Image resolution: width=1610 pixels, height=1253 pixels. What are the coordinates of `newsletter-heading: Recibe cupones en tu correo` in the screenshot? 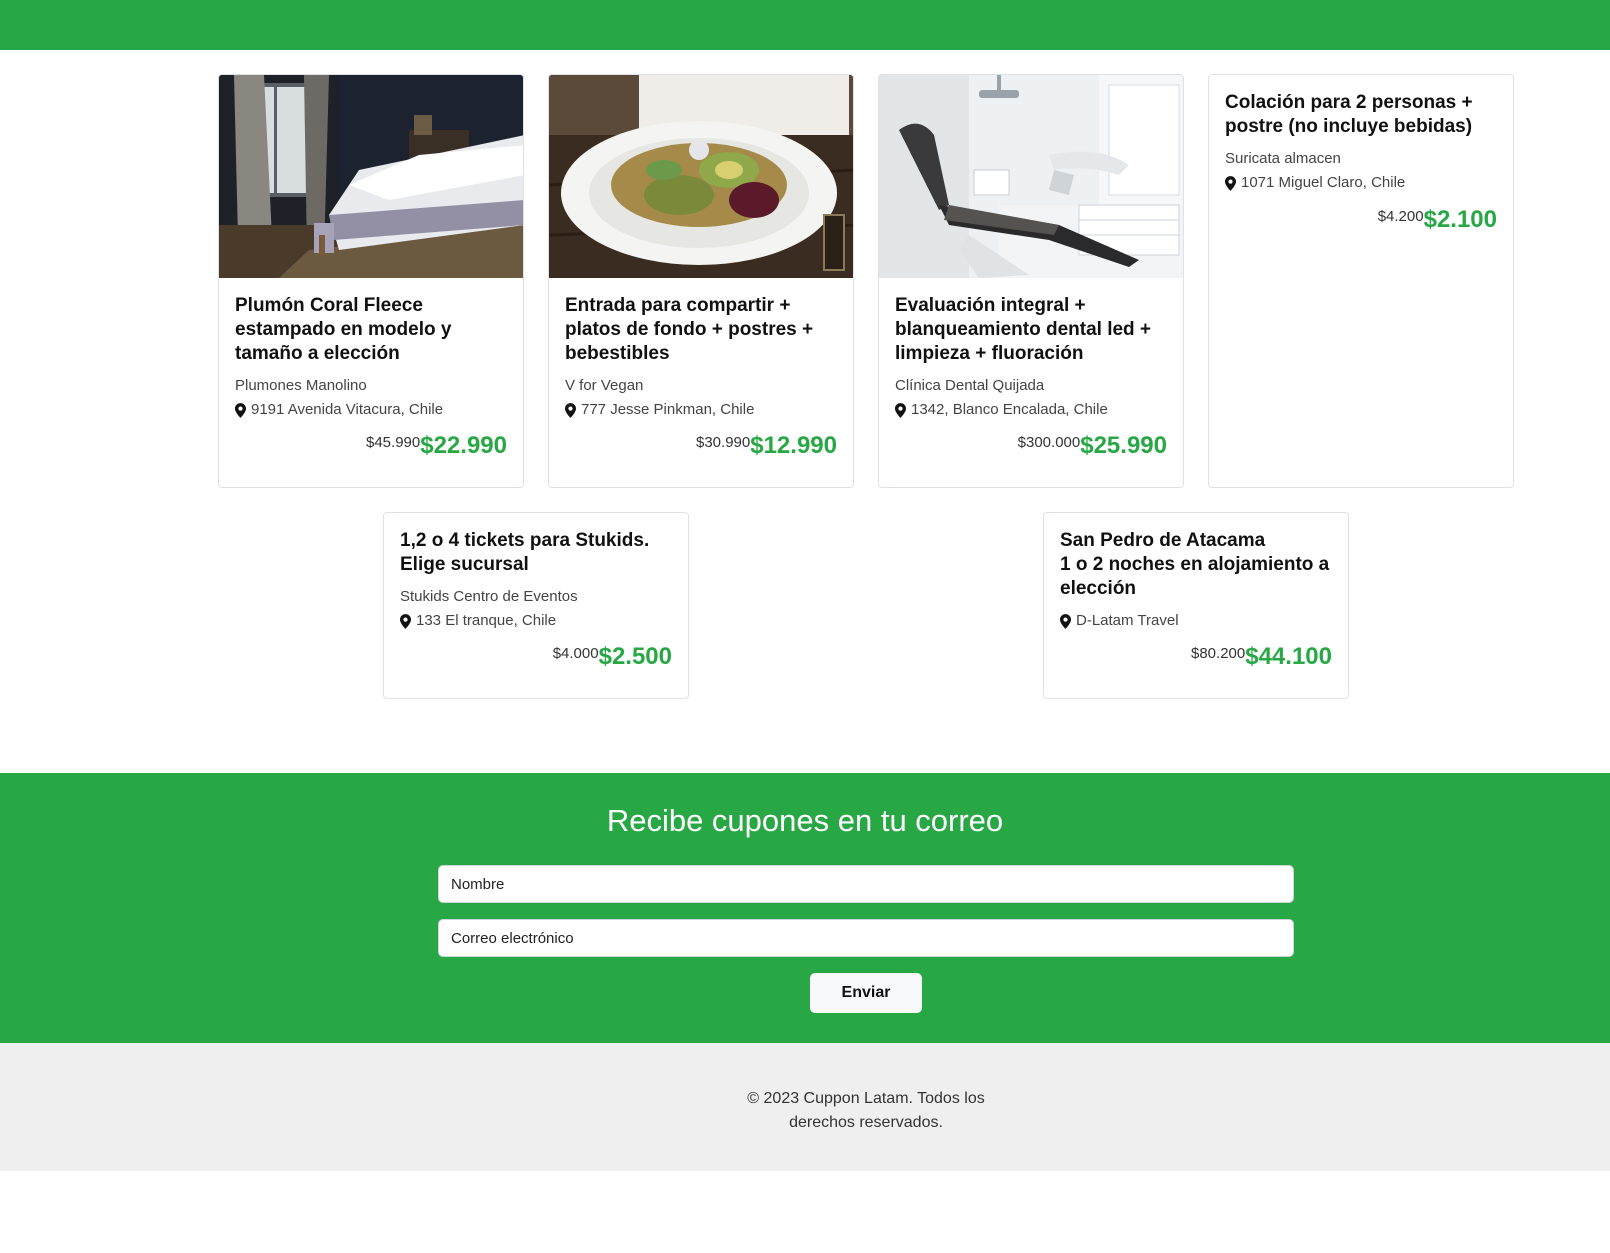 It's located at (805, 820).